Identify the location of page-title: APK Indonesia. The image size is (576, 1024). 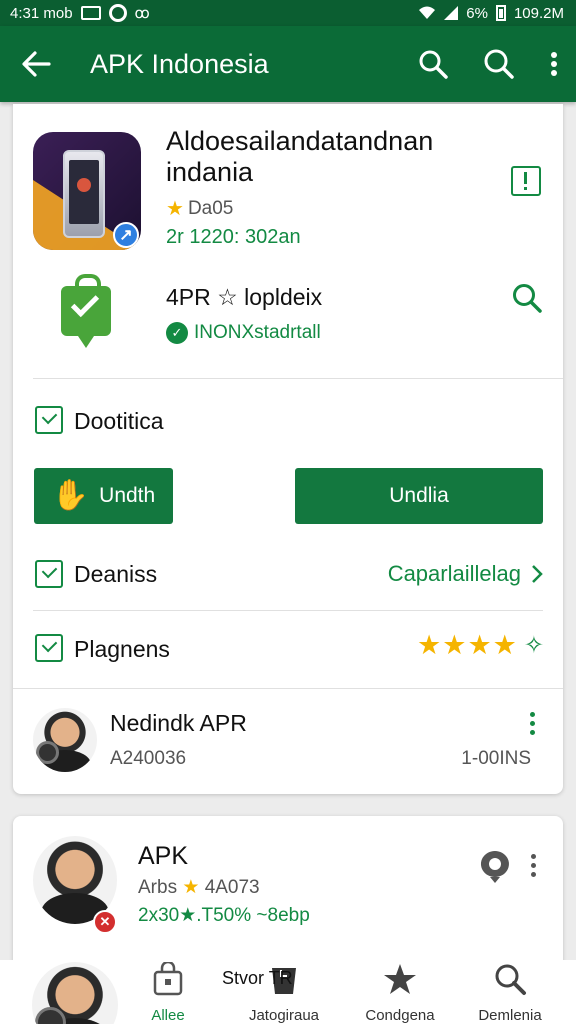
(179, 63).